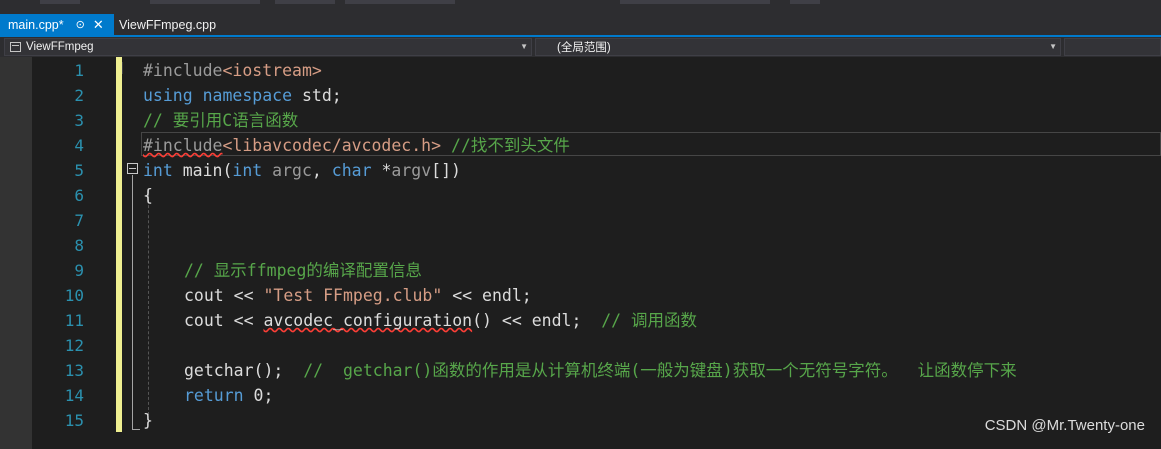 The height and width of the screenshot is (449, 1161). What do you see at coordinates (79, 145) in the screenshot?
I see `line-number: 4` at bounding box center [79, 145].